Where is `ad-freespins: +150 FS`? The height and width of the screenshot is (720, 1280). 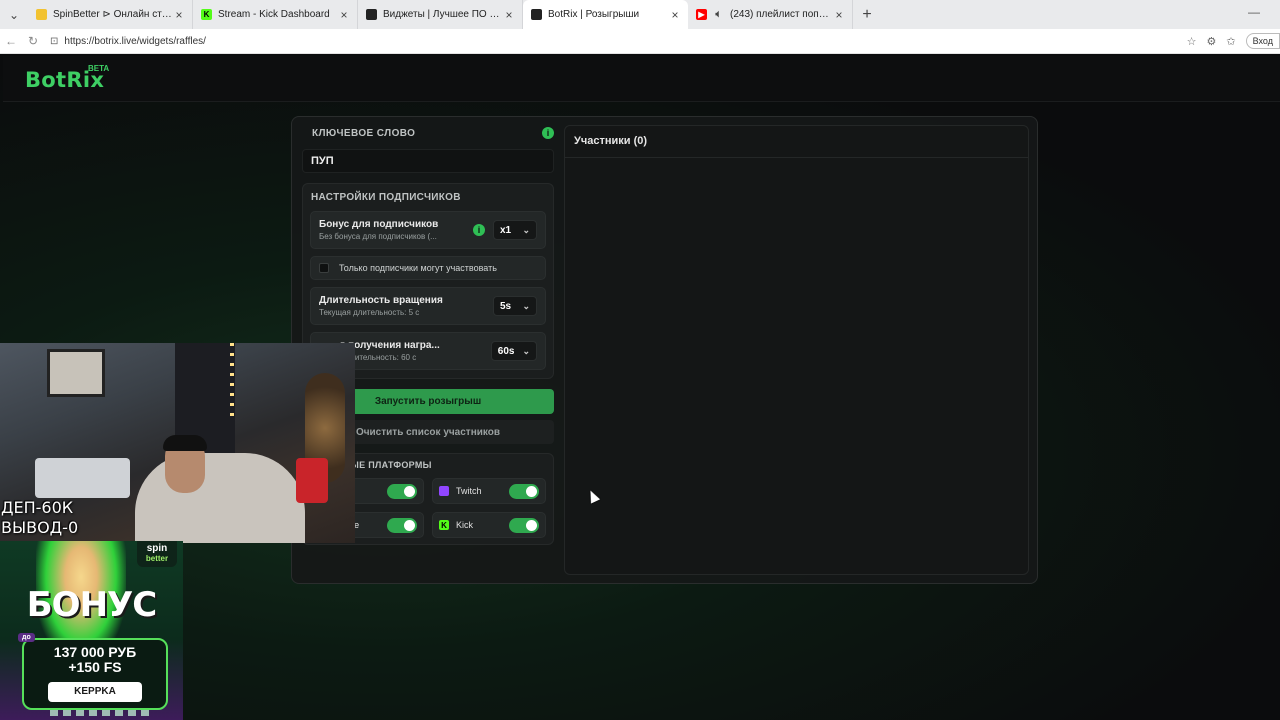
ad-freespins: +150 FS is located at coordinates (95, 667).